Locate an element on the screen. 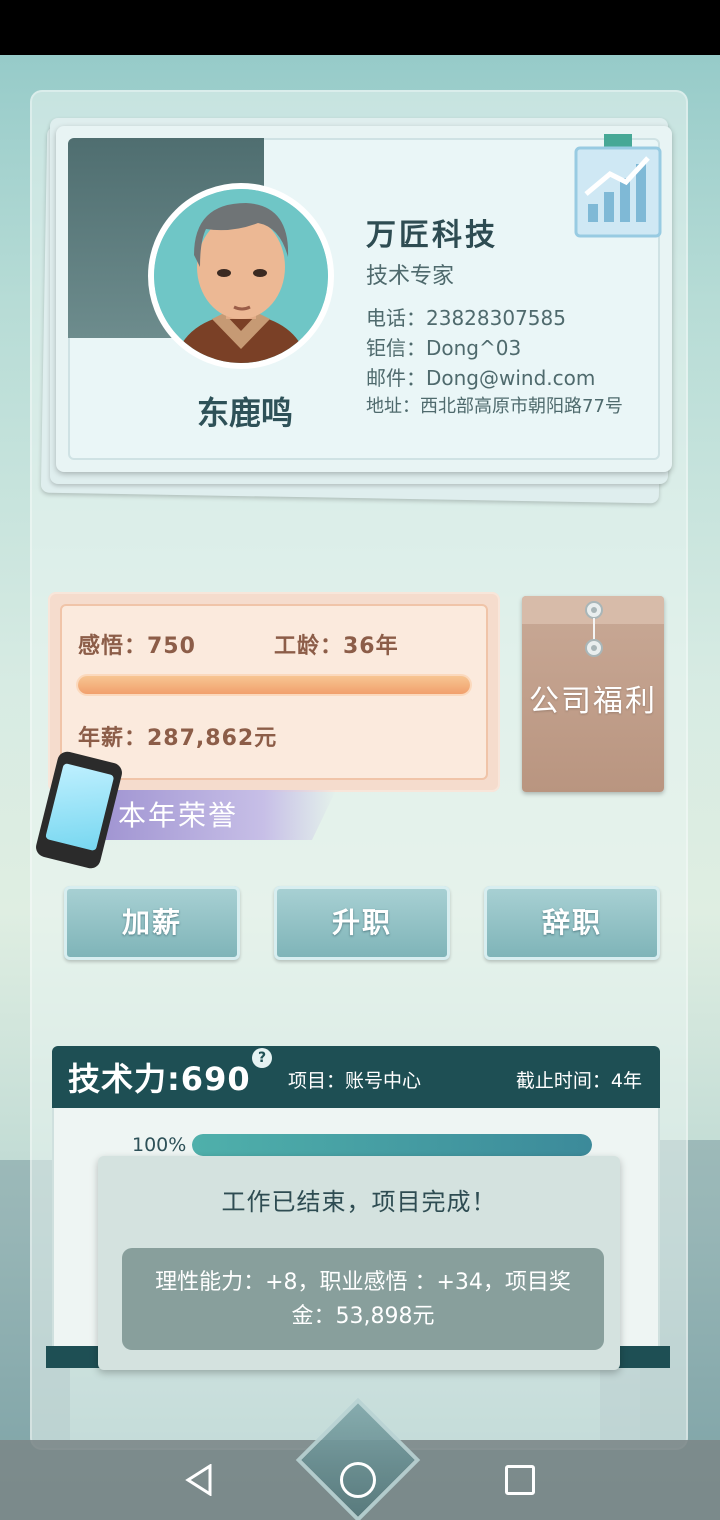 This screenshot has height=1520, width=720. company-name: 万匠科技 is located at coordinates (432, 235).